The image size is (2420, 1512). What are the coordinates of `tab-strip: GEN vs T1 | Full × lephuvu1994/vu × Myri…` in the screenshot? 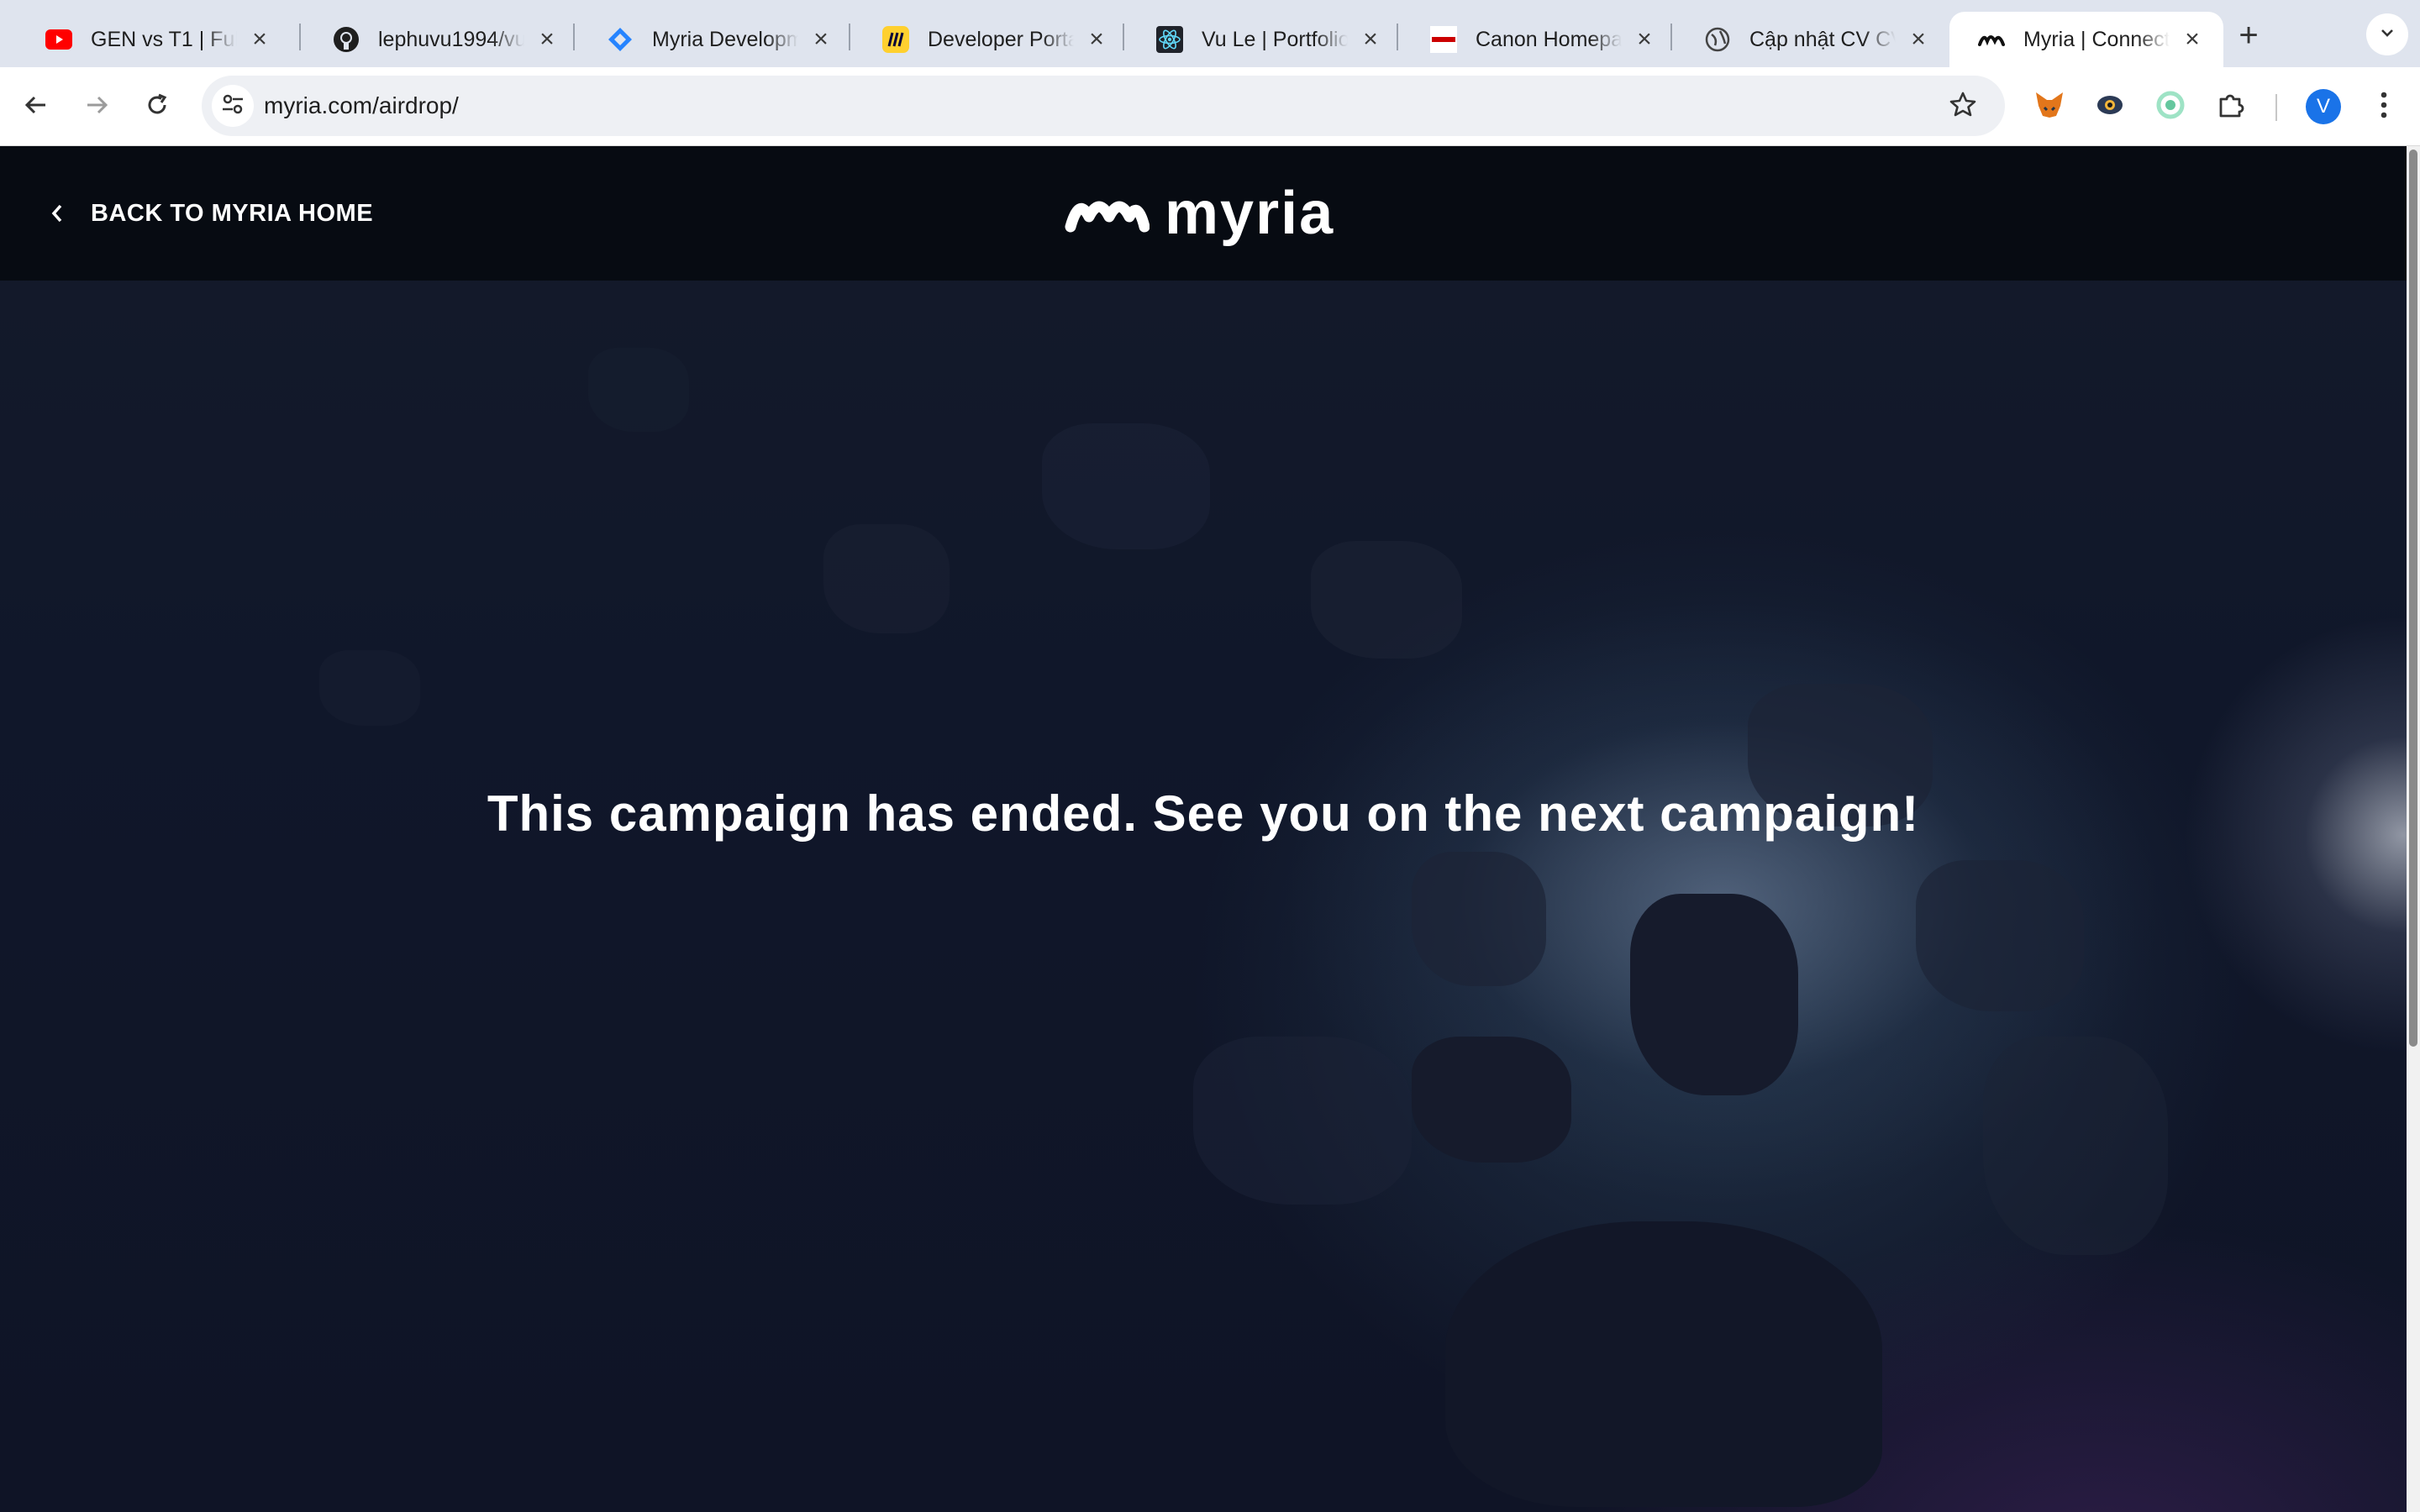 It's located at (1210, 33).